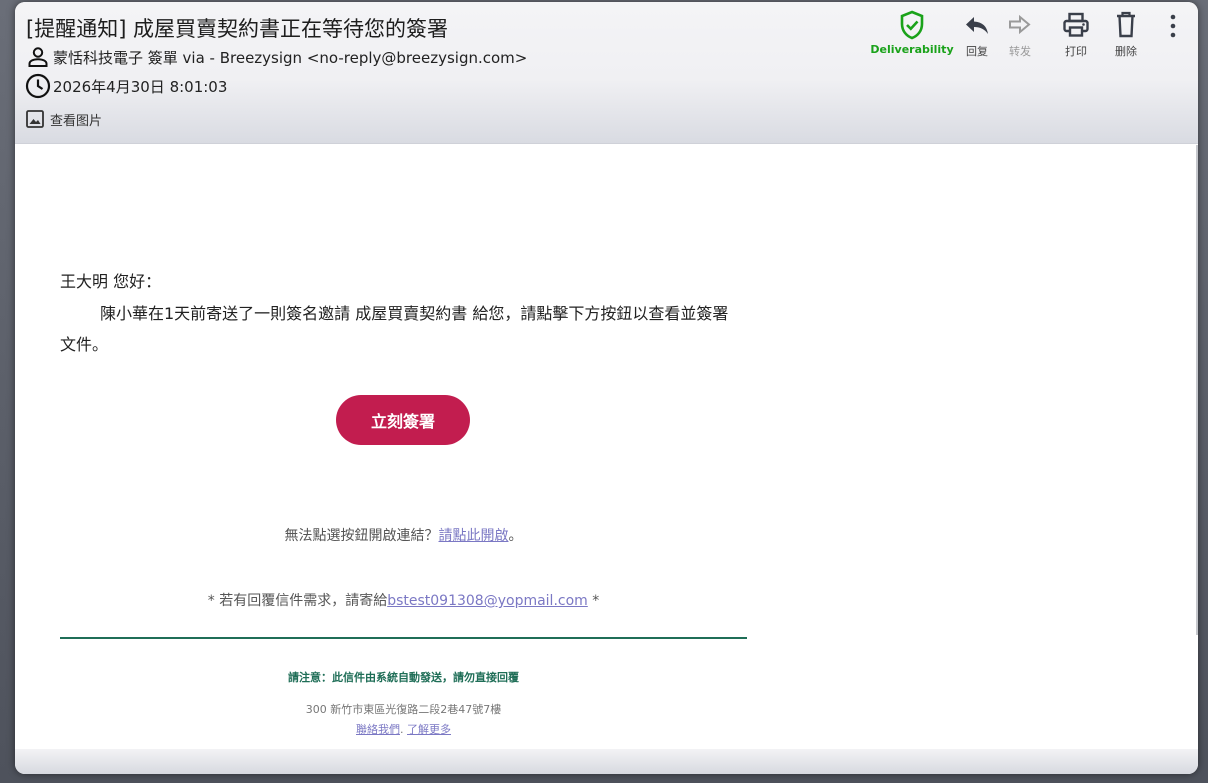 Image resolution: width=1208 pixels, height=783 pixels. What do you see at coordinates (1197, 390) in the screenshot?
I see `scrollbar` at bounding box center [1197, 390].